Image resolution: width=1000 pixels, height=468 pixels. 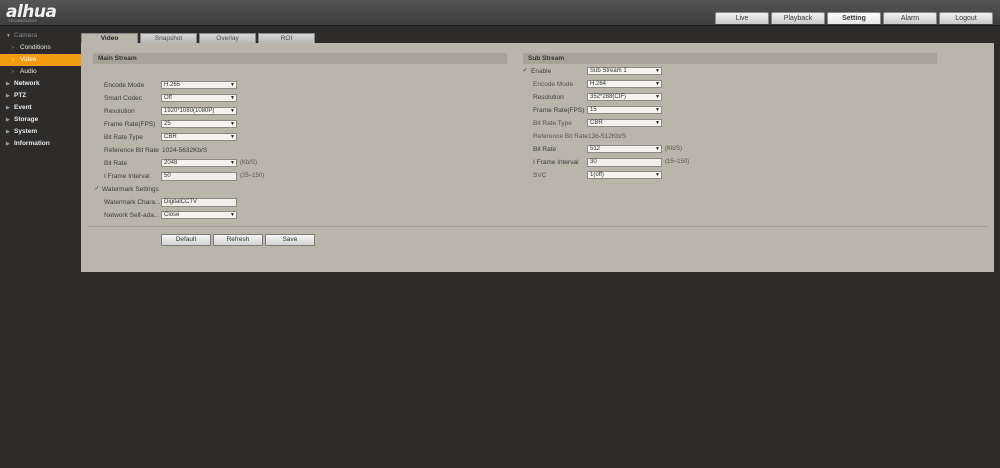 I want to click on top-navigation: Live Playback Setting Alarm Logout, so click(x=854, y=18).